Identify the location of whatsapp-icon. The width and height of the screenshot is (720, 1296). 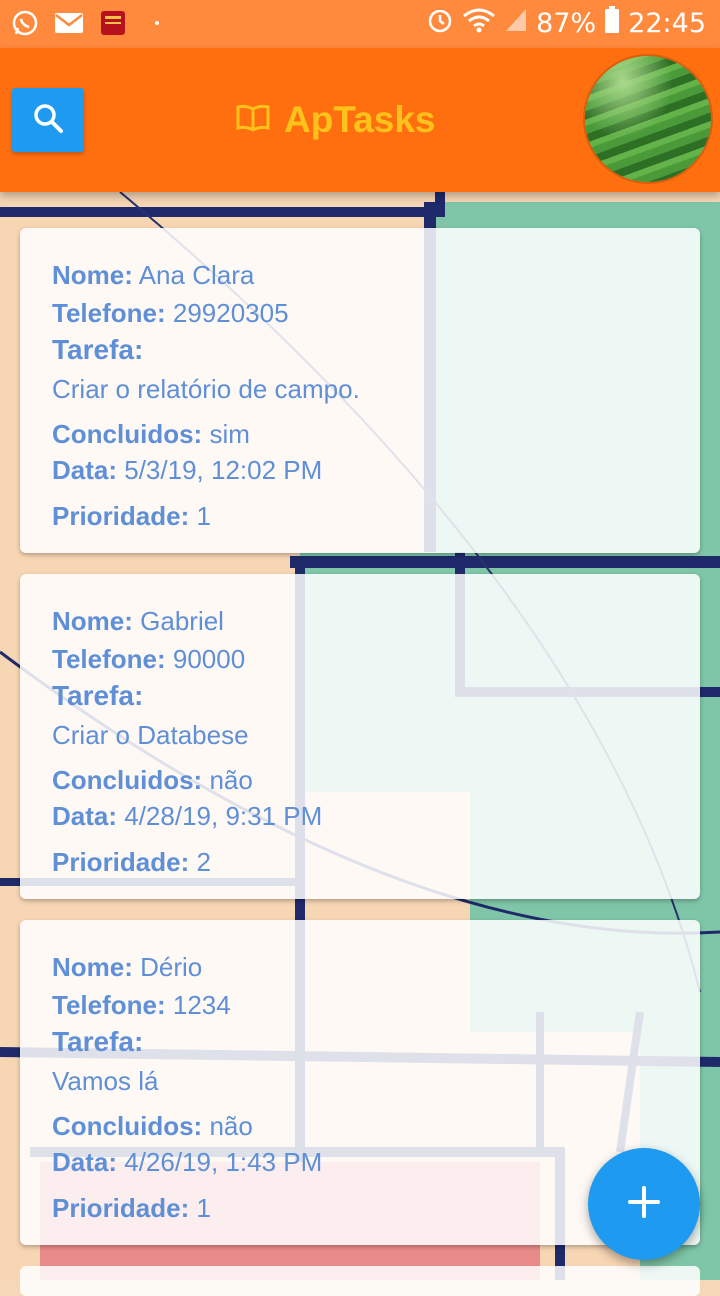
(25, 23).